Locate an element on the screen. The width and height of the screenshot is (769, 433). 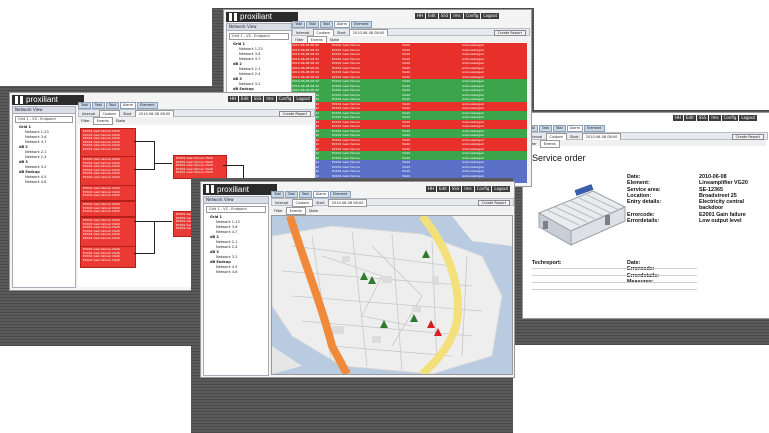
field-value: E2001 Gain failure is located at coordinates (722, 214).